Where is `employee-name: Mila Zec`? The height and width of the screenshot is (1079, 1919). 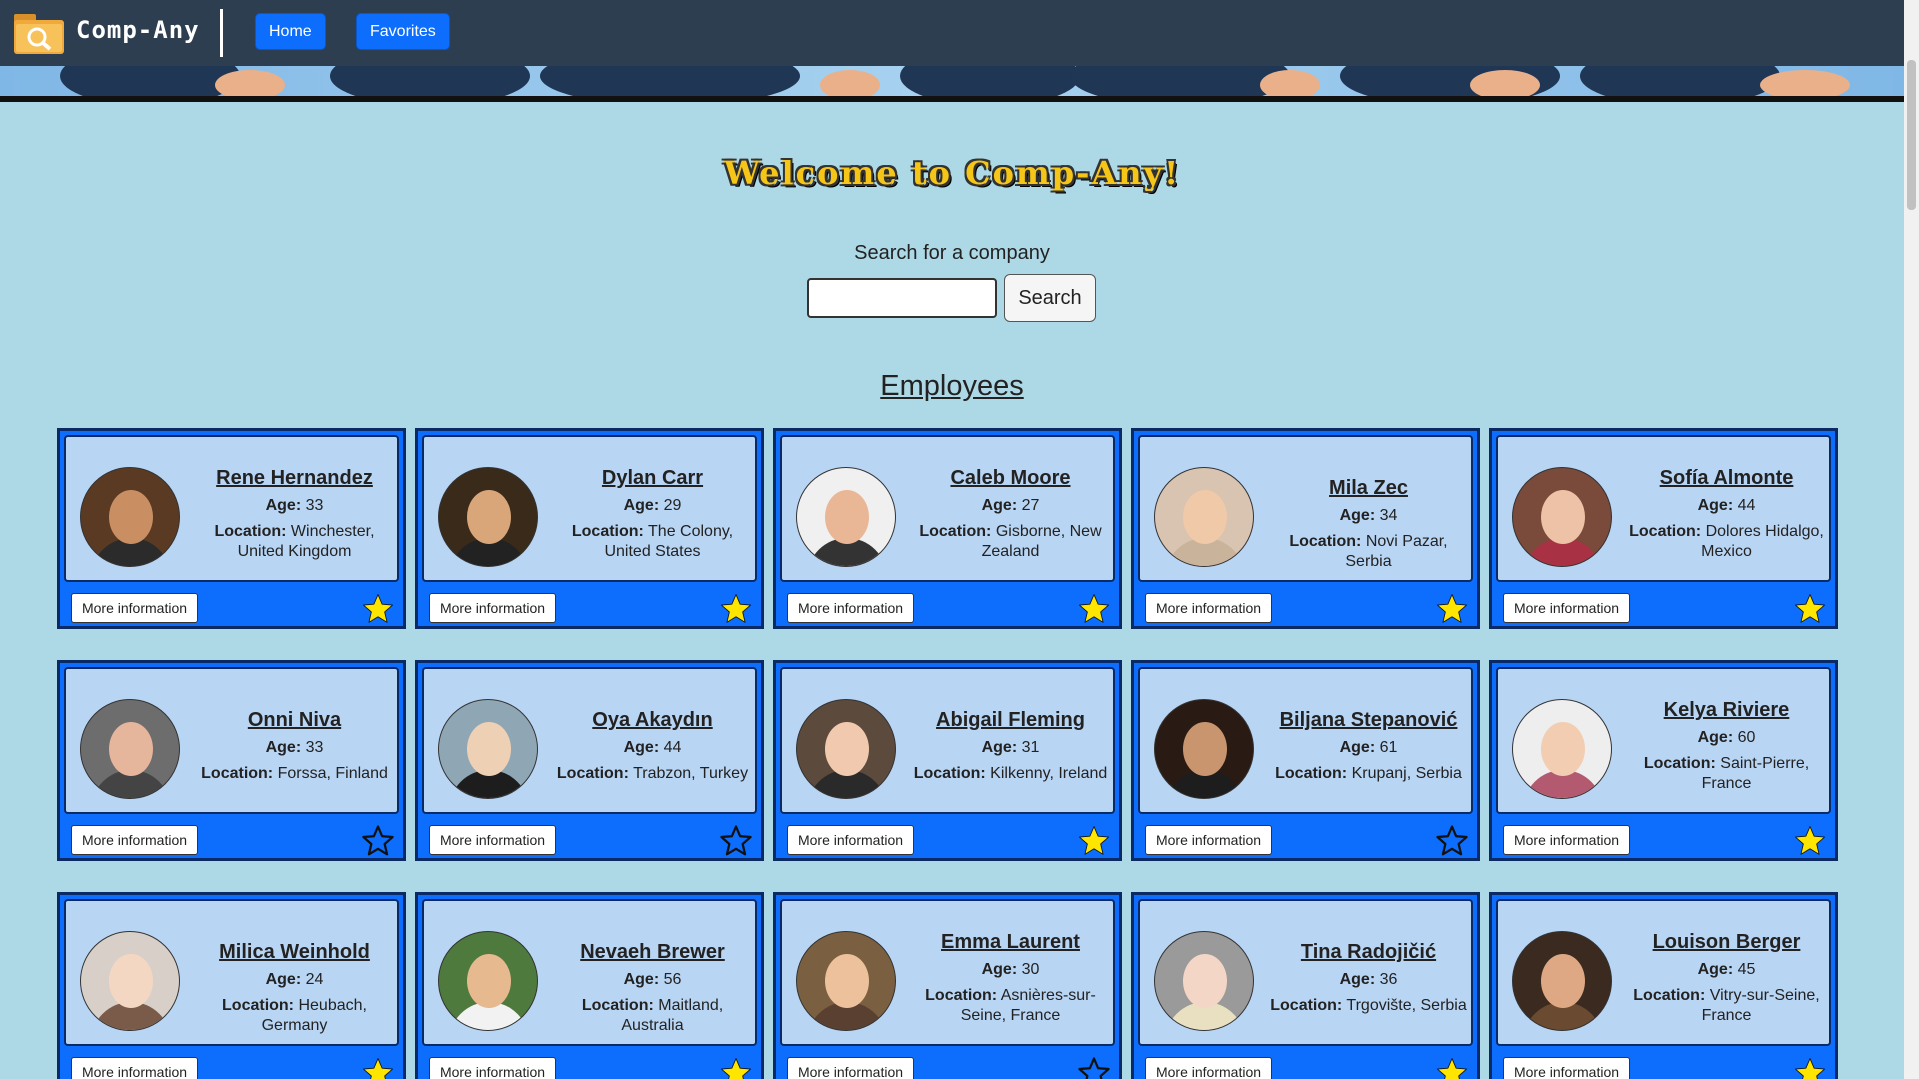 employee-name: Mila Zec is located at coordinates (1368, 488).